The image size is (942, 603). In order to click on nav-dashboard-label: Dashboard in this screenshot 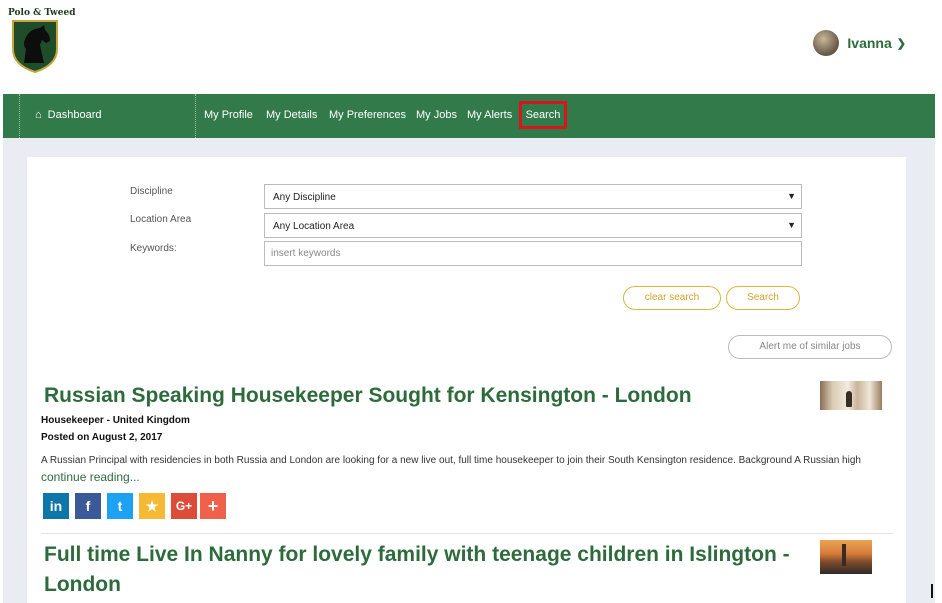, I will do `click(74, 115)`.